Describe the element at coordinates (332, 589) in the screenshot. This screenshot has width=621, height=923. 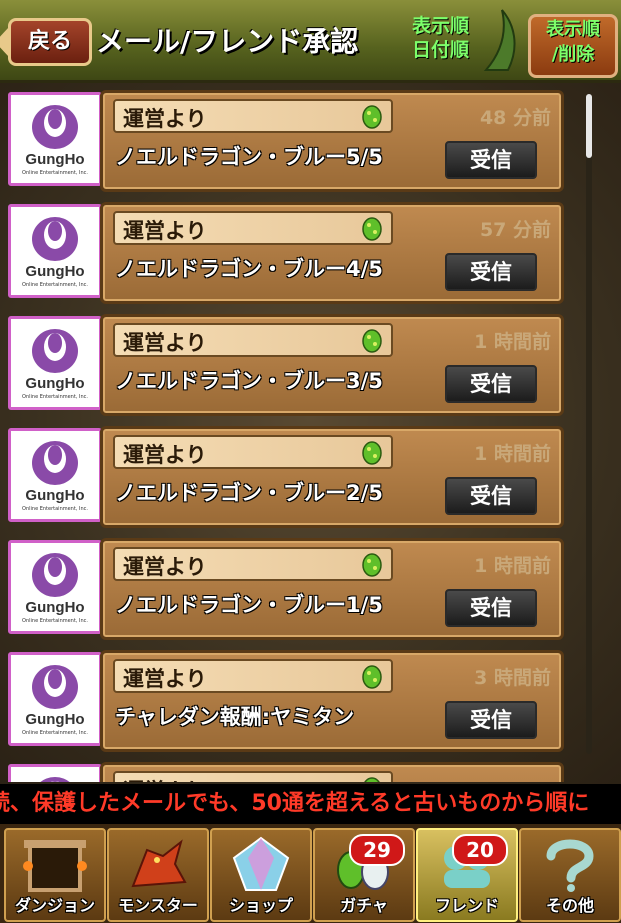
I see `mail-card: 運営より 1 時間前 ノエルドラゴン・ブルー1/5 受信` at that location.